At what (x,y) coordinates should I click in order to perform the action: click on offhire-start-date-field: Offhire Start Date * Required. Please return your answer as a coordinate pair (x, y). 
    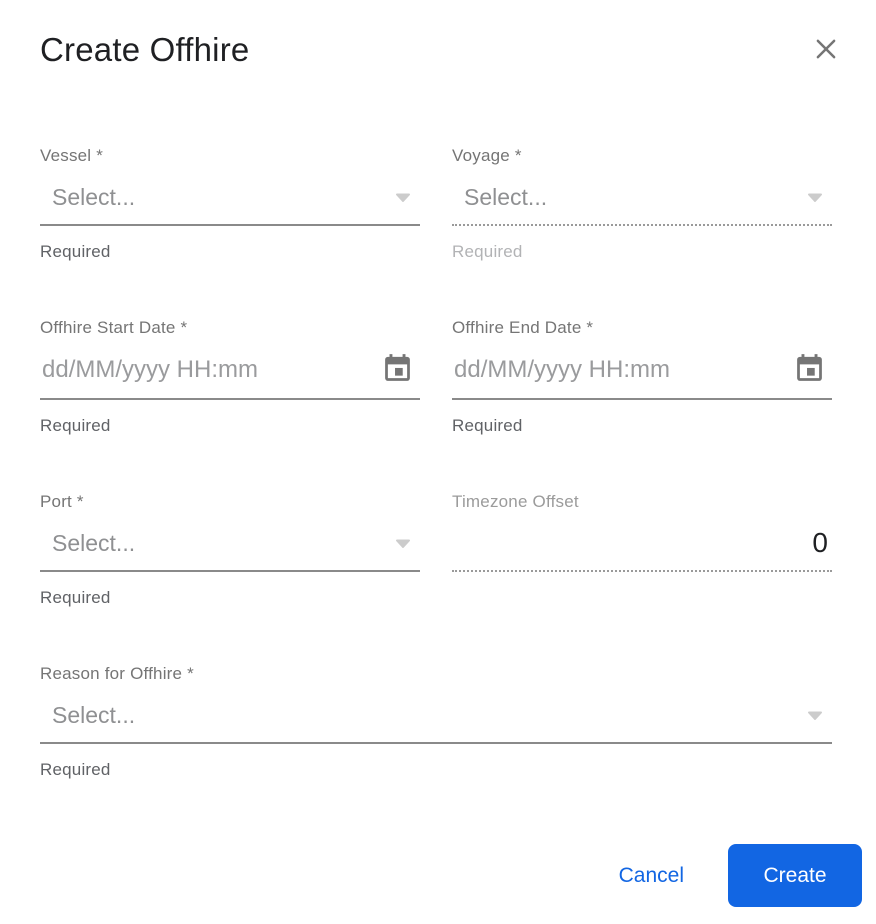
    Looking at the image, I should click on (230, 377).